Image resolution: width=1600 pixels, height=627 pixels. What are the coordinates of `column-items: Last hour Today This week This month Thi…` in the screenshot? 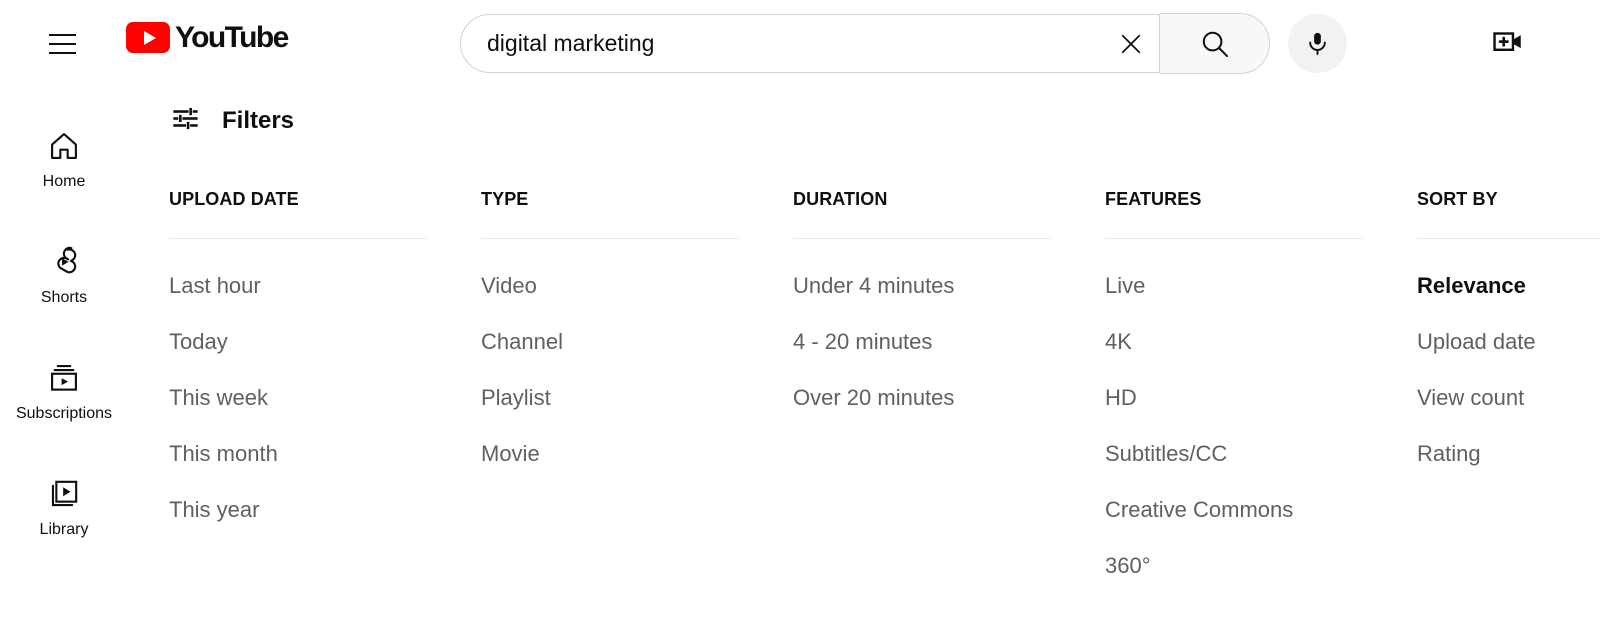 It's located at (325, 415).